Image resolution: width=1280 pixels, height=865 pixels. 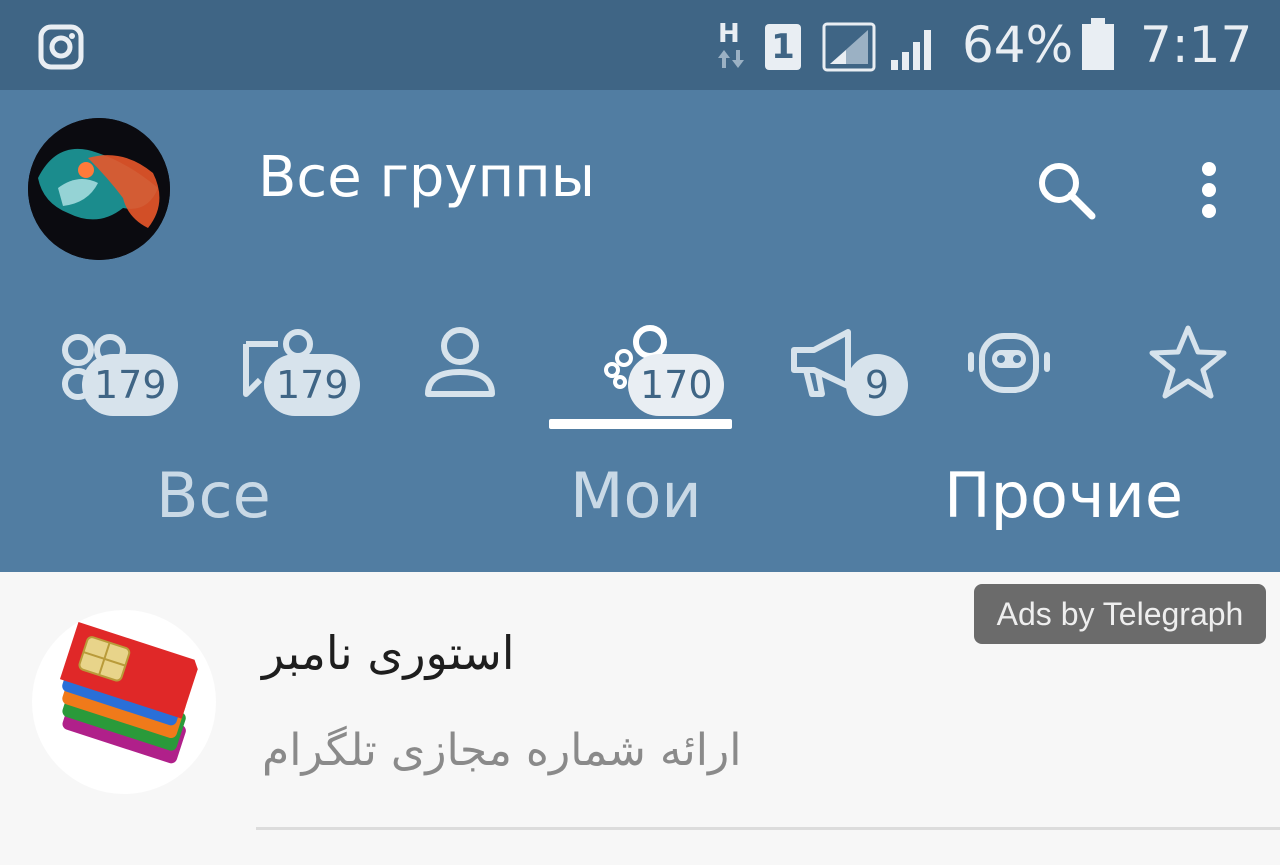 I want to click on bot-icon, so click(x=1009, y=363).